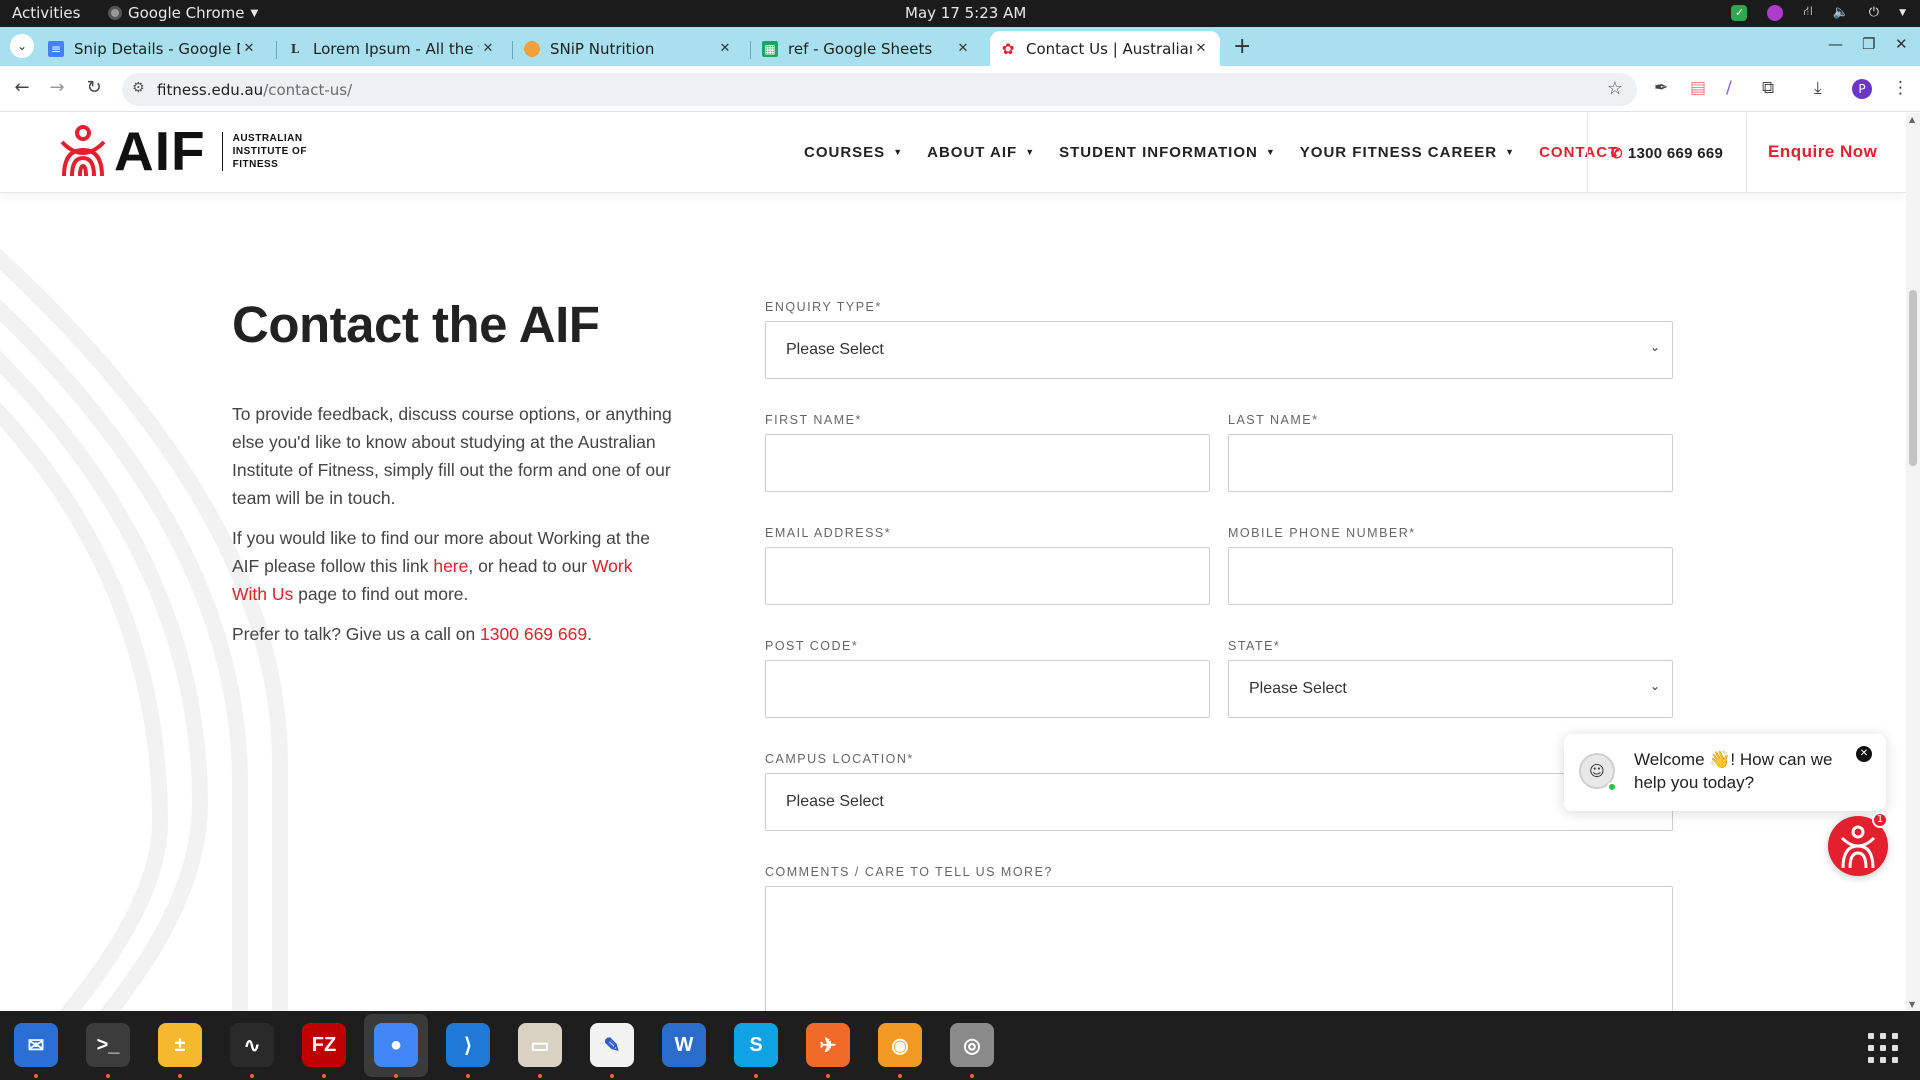 Image resolution: width=1920 pixels, height=1080 pixels. I want to click on post-code-input, so click(987, 689).